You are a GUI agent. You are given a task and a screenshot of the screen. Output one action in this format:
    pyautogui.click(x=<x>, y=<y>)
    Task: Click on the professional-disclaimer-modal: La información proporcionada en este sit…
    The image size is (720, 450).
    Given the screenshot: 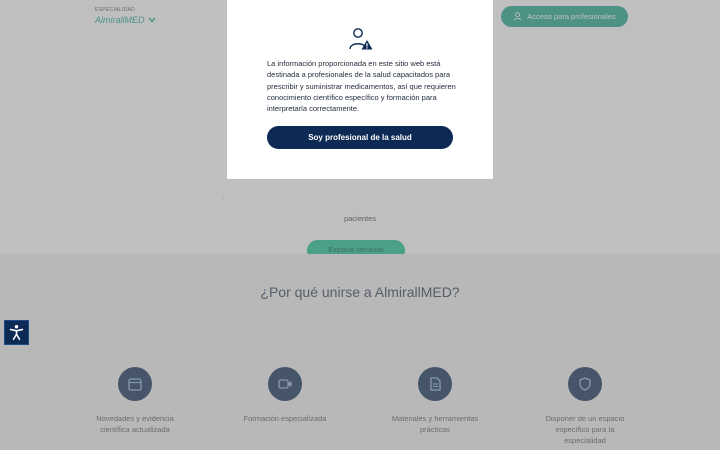 What is the action you would take?
    pyautogui.click(x=360, y=89)
    